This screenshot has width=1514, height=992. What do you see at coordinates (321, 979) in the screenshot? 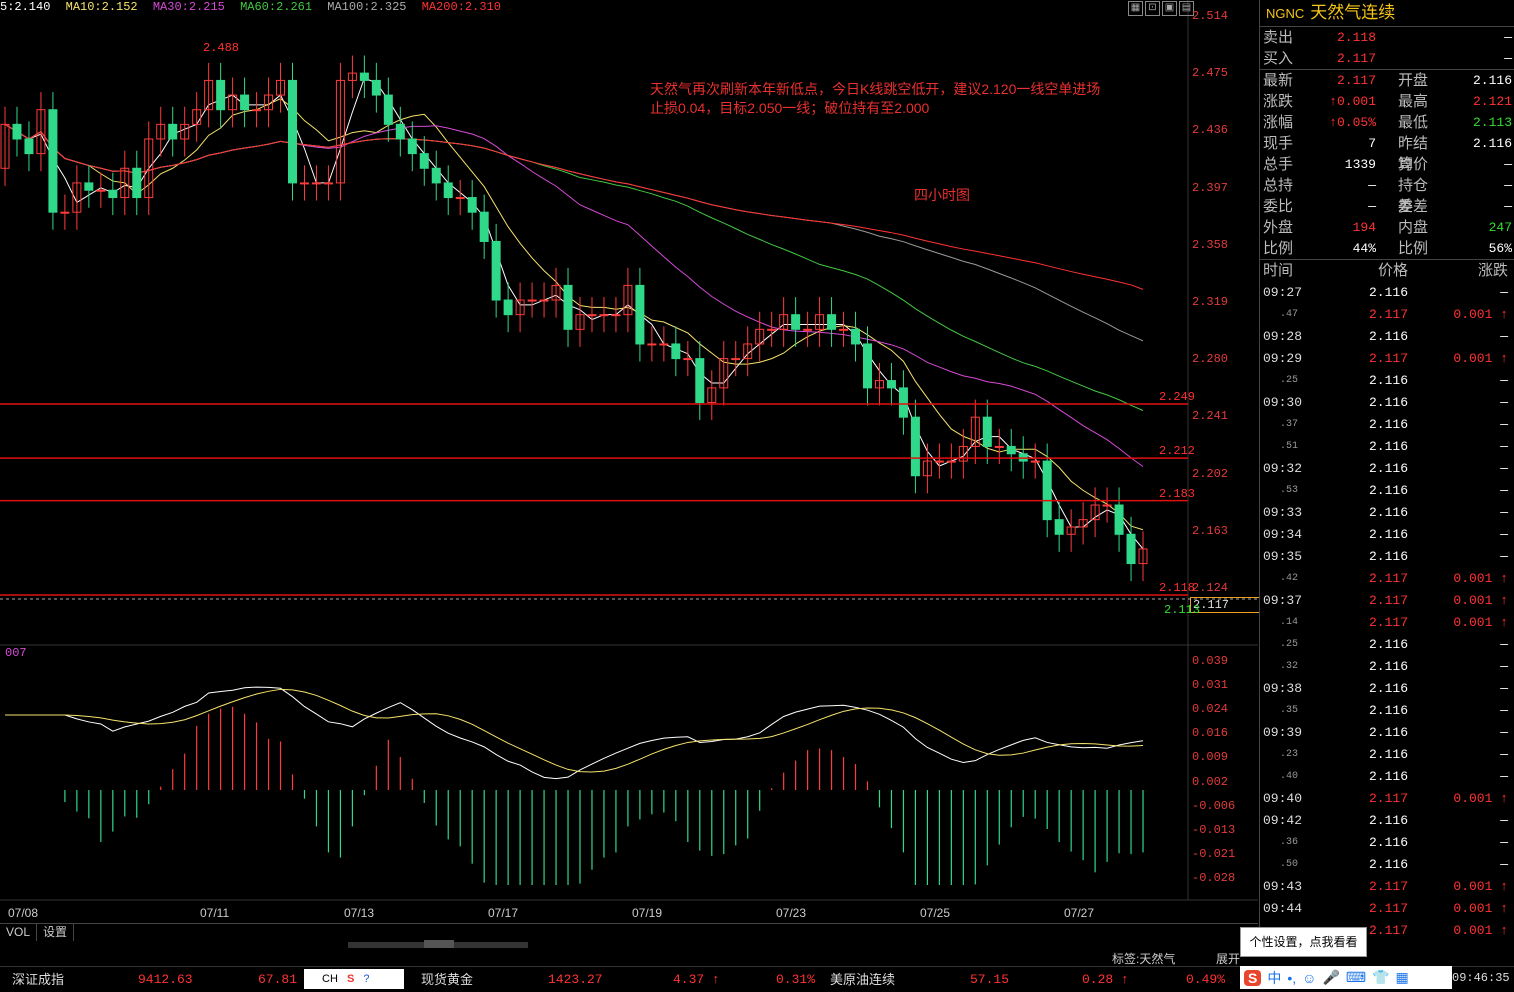
I see `ch-label: CH` at bounding box center [321, 979].